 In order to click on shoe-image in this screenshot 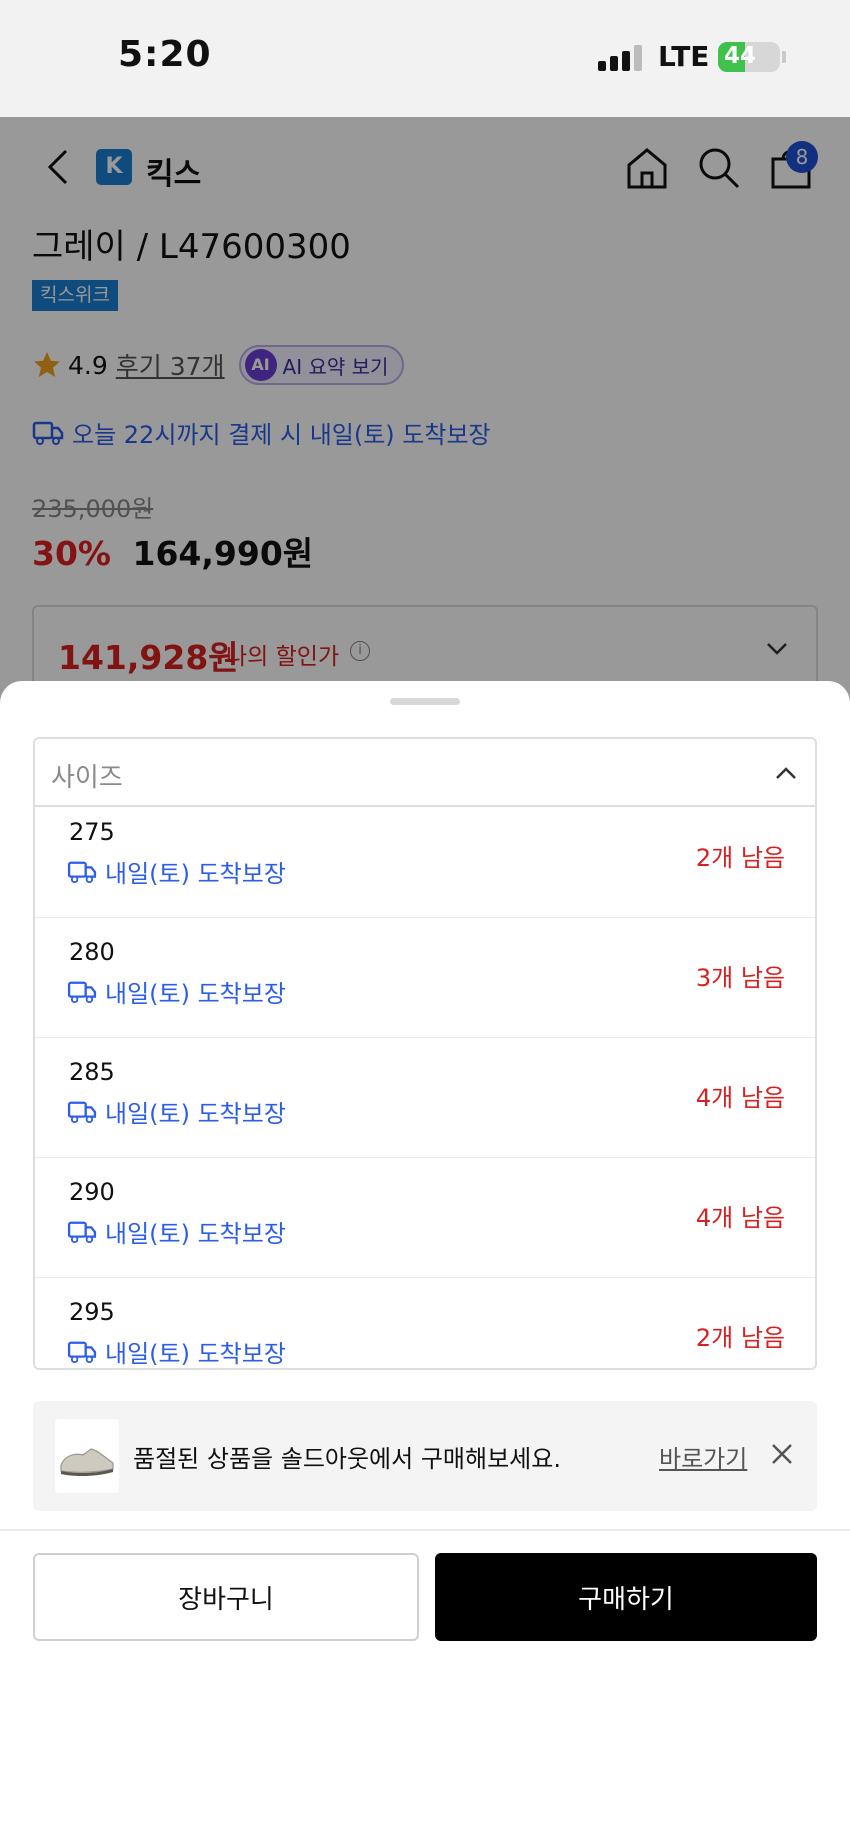, I will do `click(87, 1462)`.